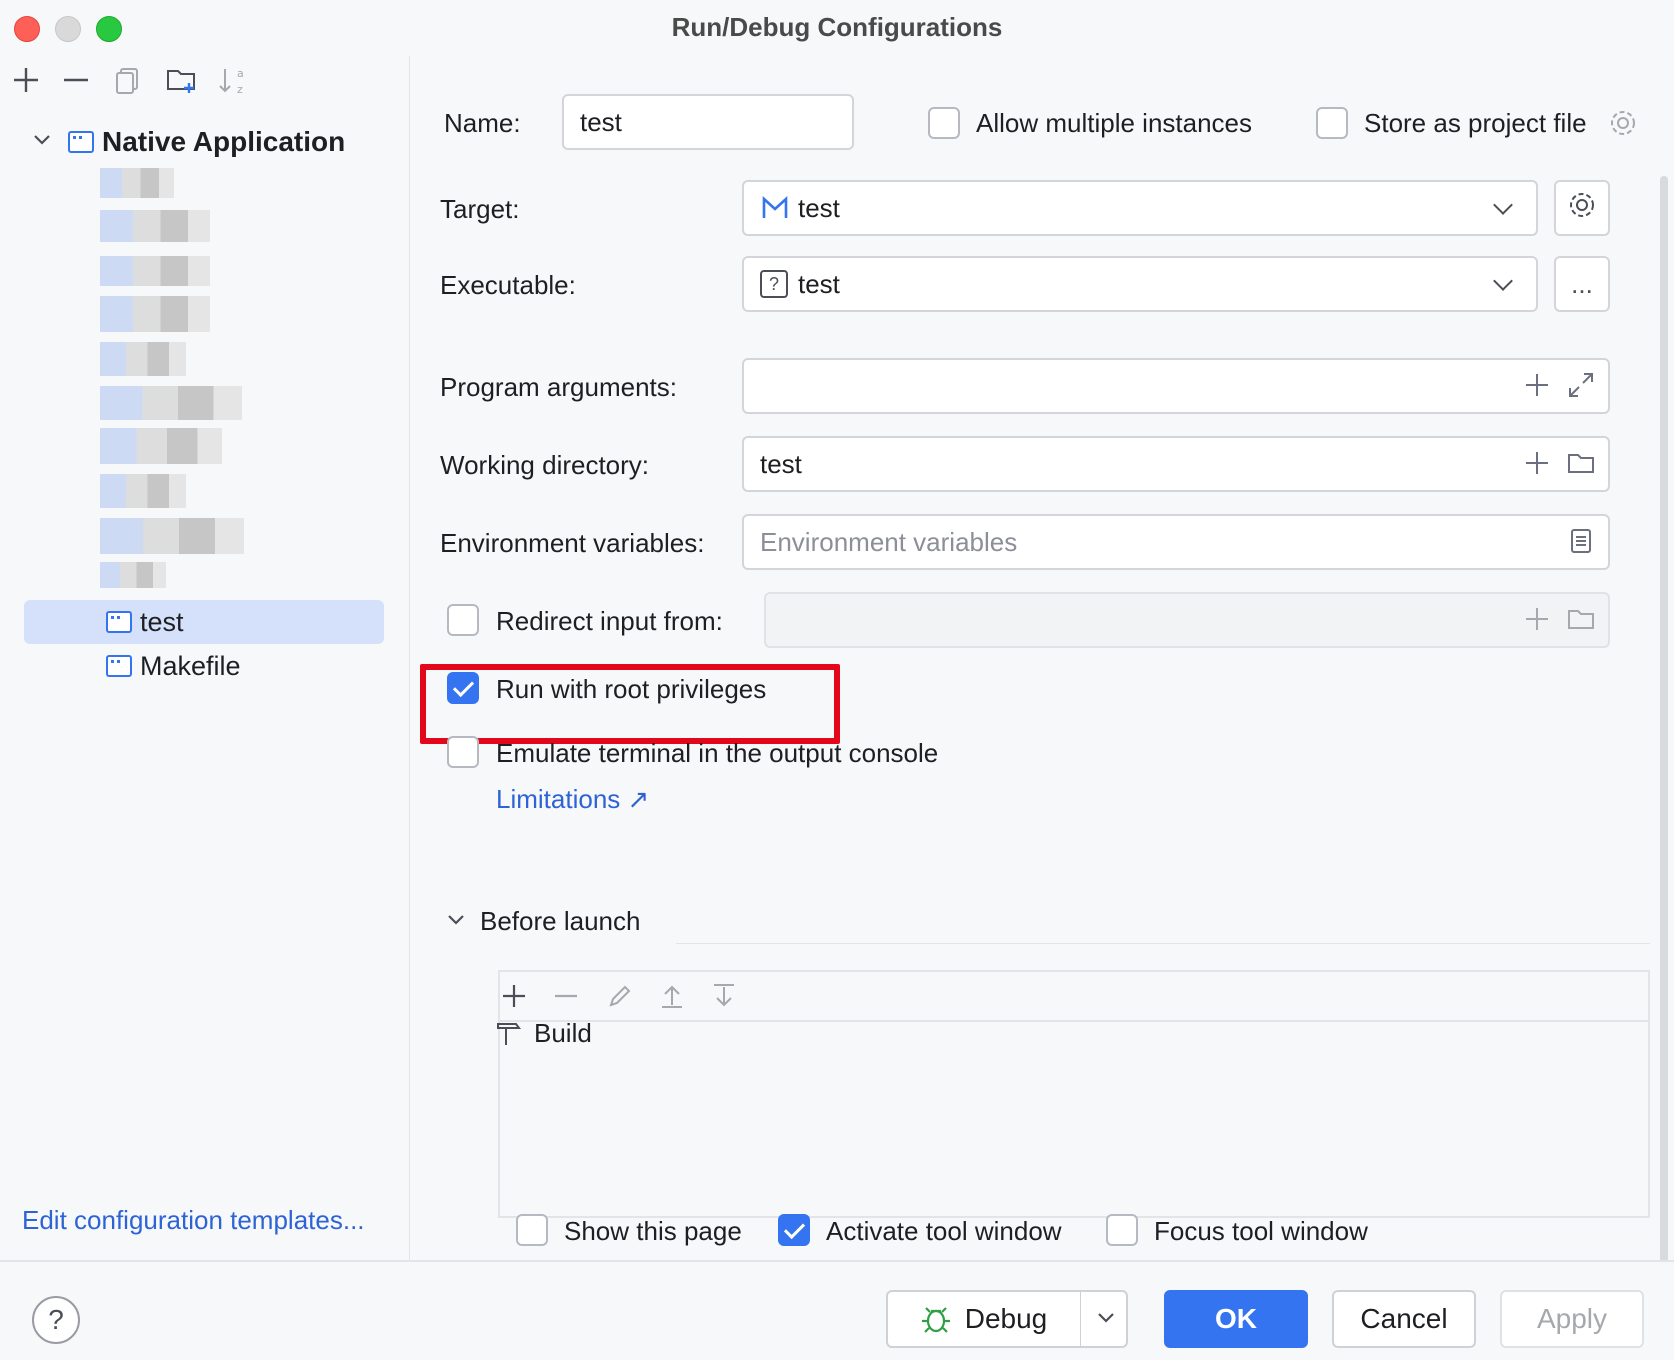 The image size is (1674, 1360). I want to click on working-directory-label: Working directory:, so click(545, 465).